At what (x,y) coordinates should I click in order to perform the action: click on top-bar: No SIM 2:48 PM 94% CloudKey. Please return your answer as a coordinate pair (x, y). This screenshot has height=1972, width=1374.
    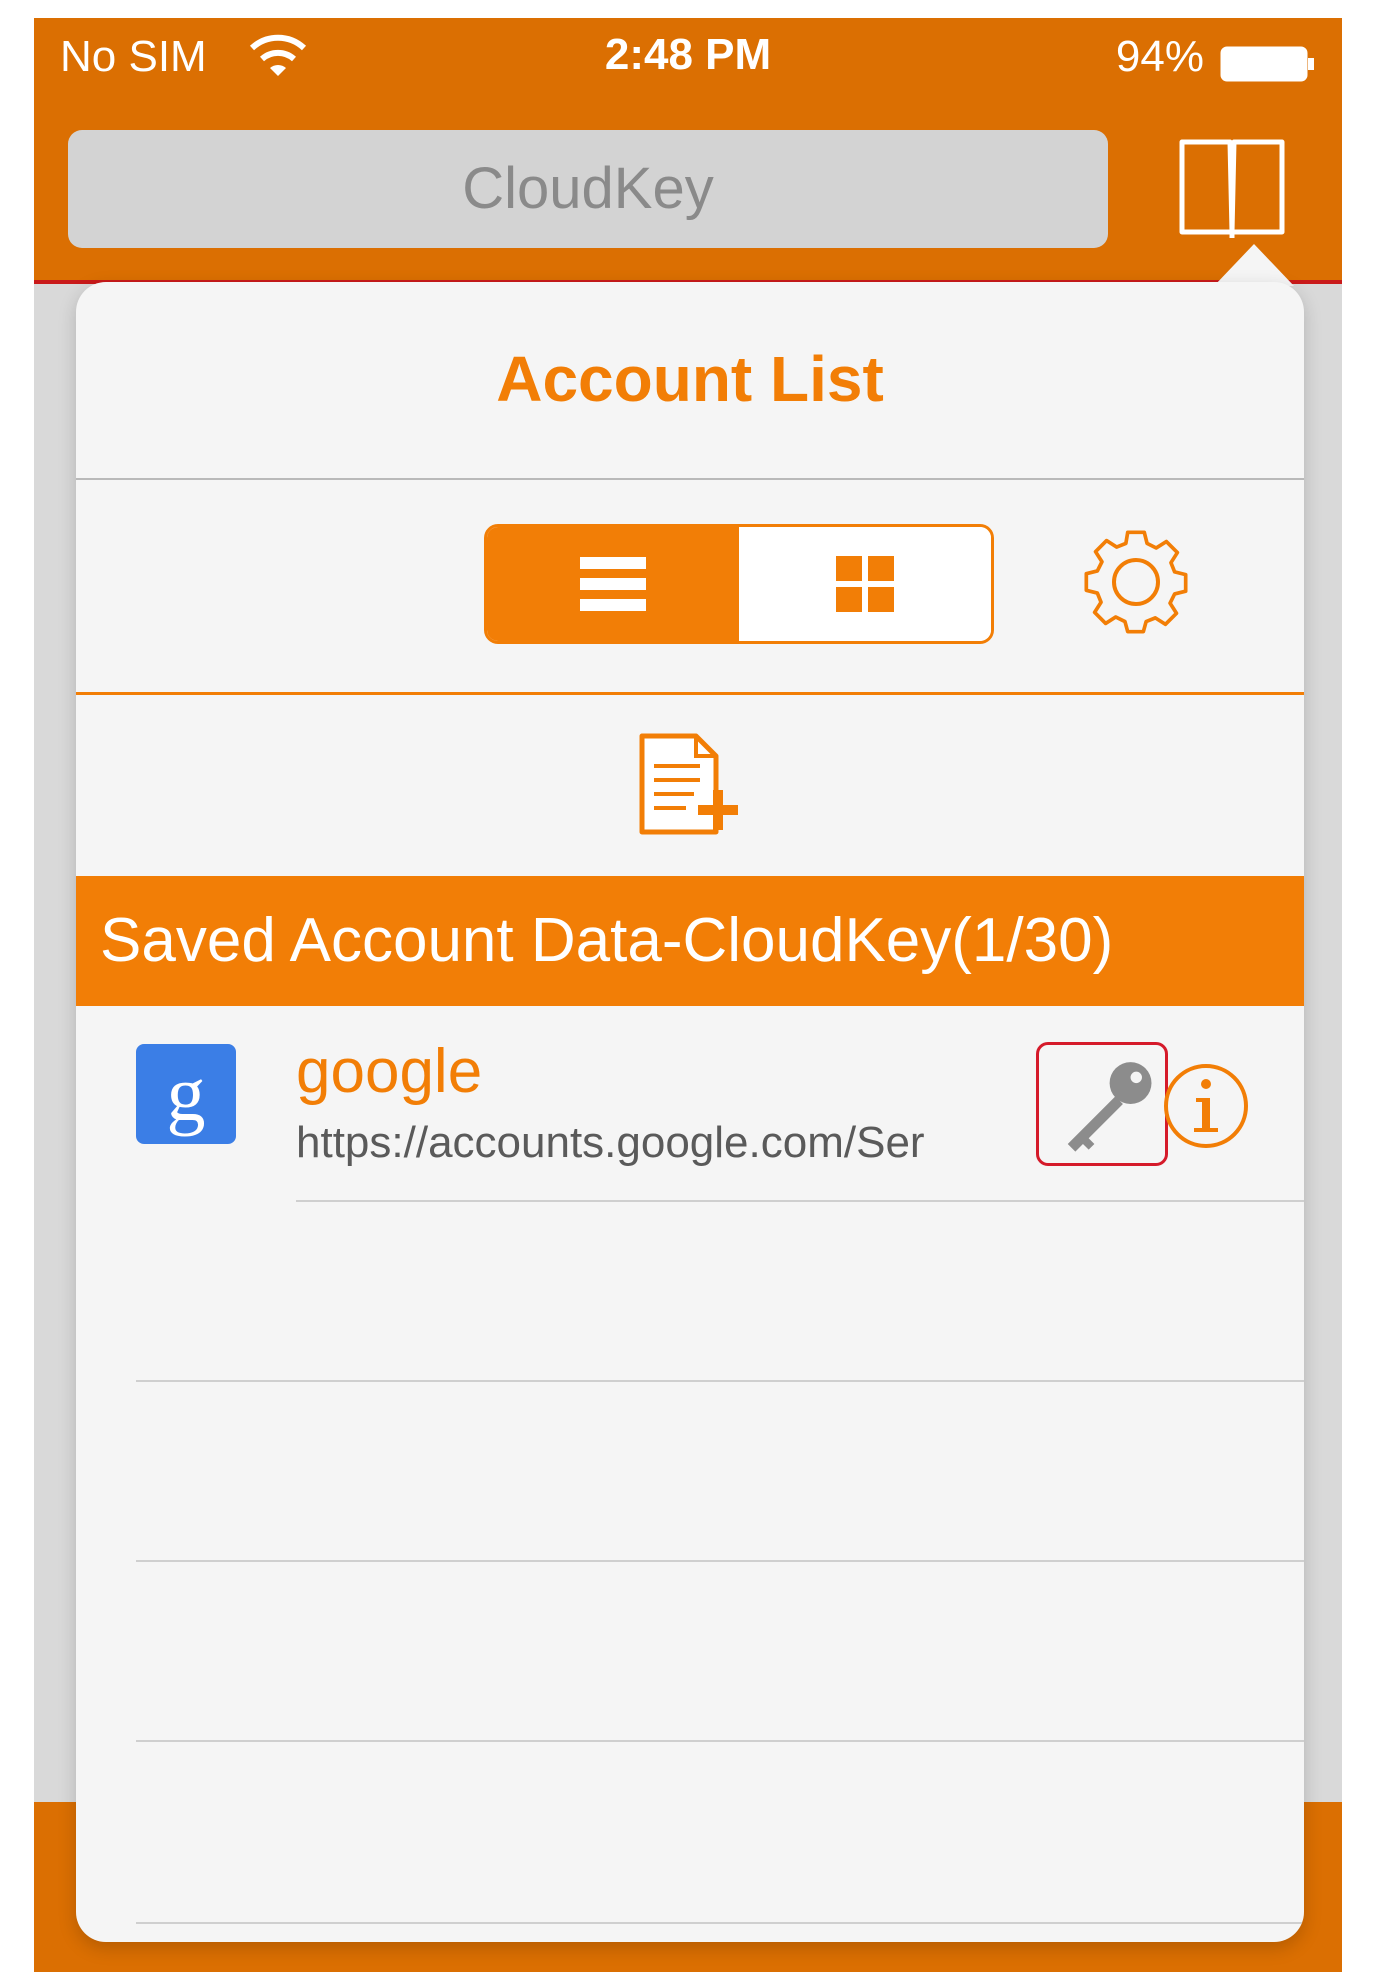
    Looking at the image, I should click on (688, 151).